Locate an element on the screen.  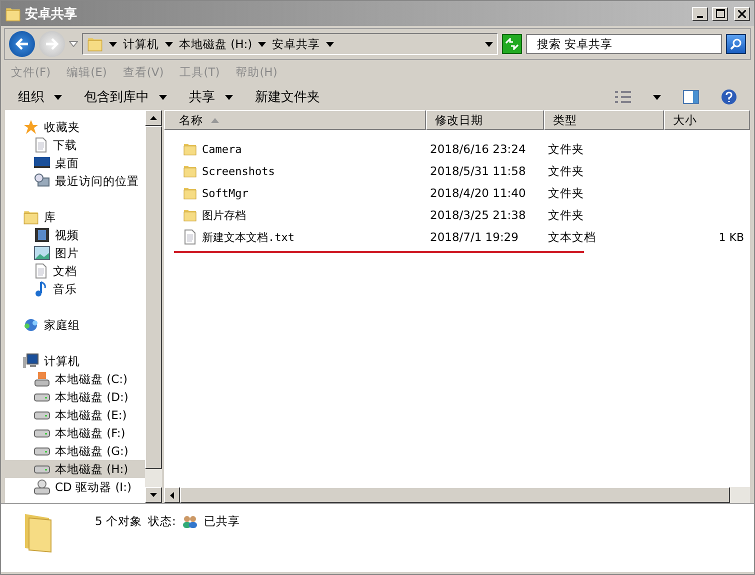
nav-group: 家庭组 is located at coordinates (62, 325).